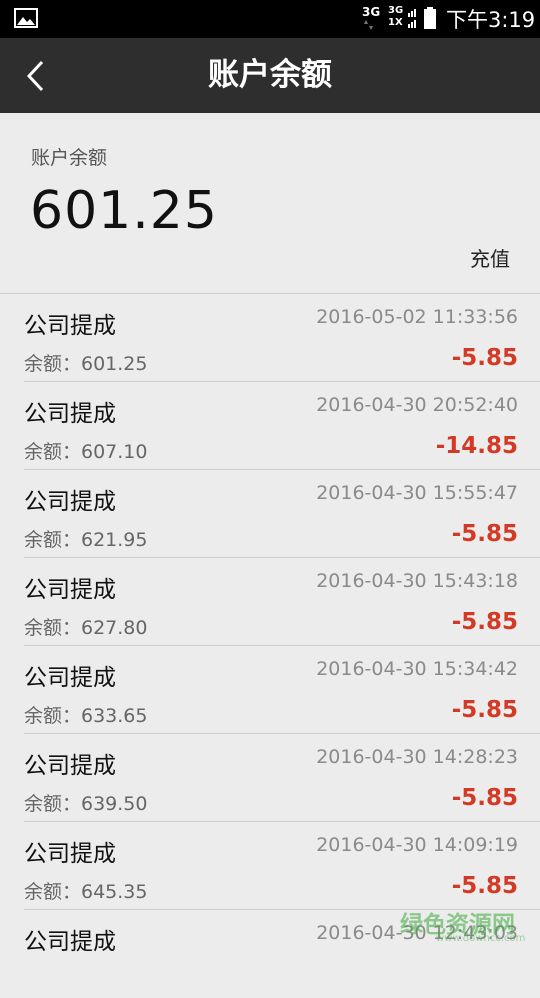  I want to click on transaction-time: 2016-04-30 15:34:42, so click(417, 669).